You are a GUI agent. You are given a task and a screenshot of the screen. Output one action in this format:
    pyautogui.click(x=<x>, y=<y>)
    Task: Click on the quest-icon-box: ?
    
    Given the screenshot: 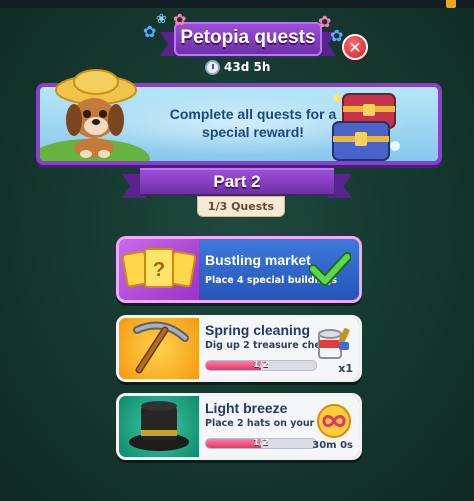 What is the action you would take?
    pyautogui.click(x=159, y=269)
    